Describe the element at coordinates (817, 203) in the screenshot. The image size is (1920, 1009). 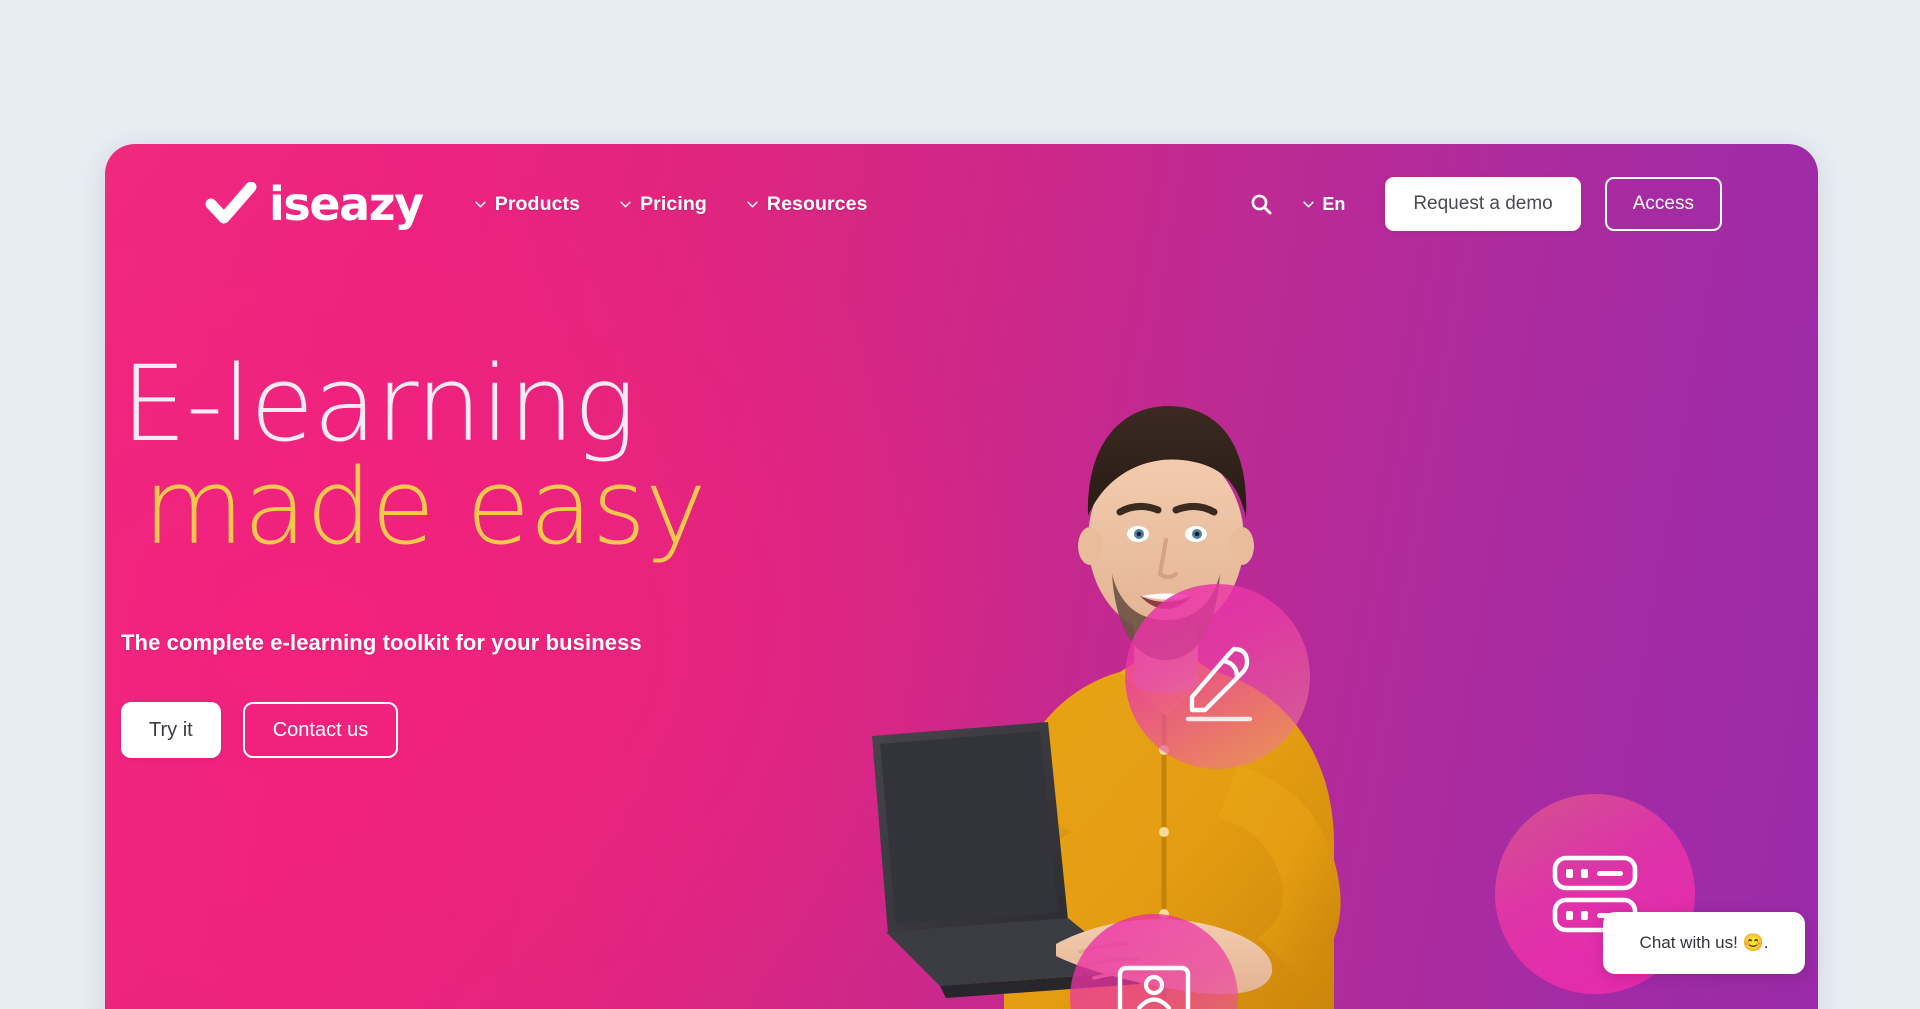
I see `nav-item-label: Resources` at that location.